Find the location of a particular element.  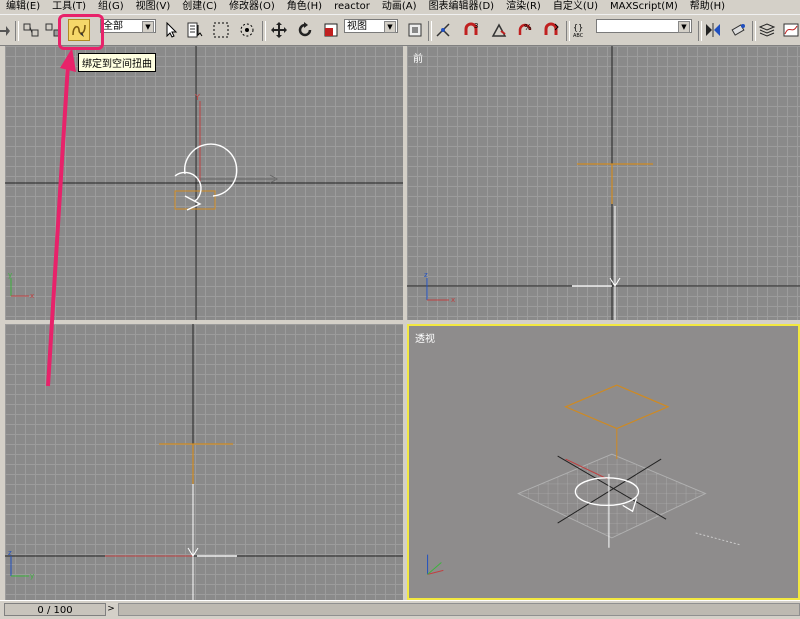

rectangular-selection-icon is located at coordinates (221, 30).